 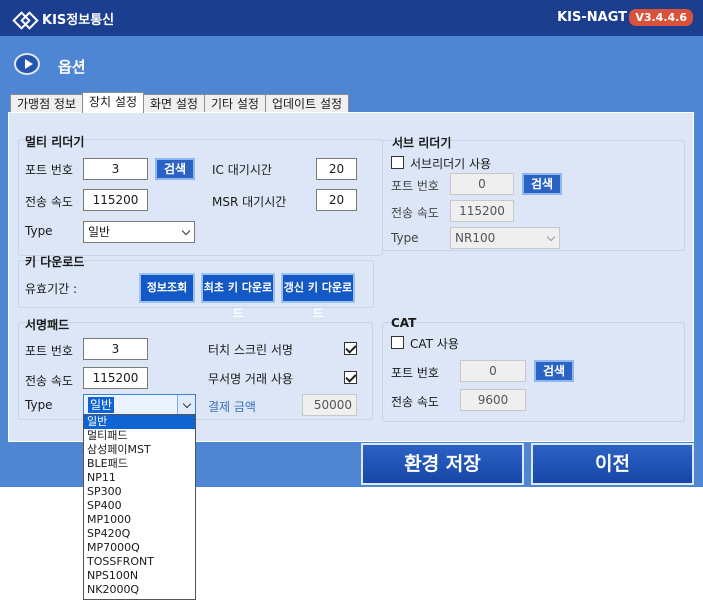 I want to click on cat-port-input: 0, so click(x=493, y=371).